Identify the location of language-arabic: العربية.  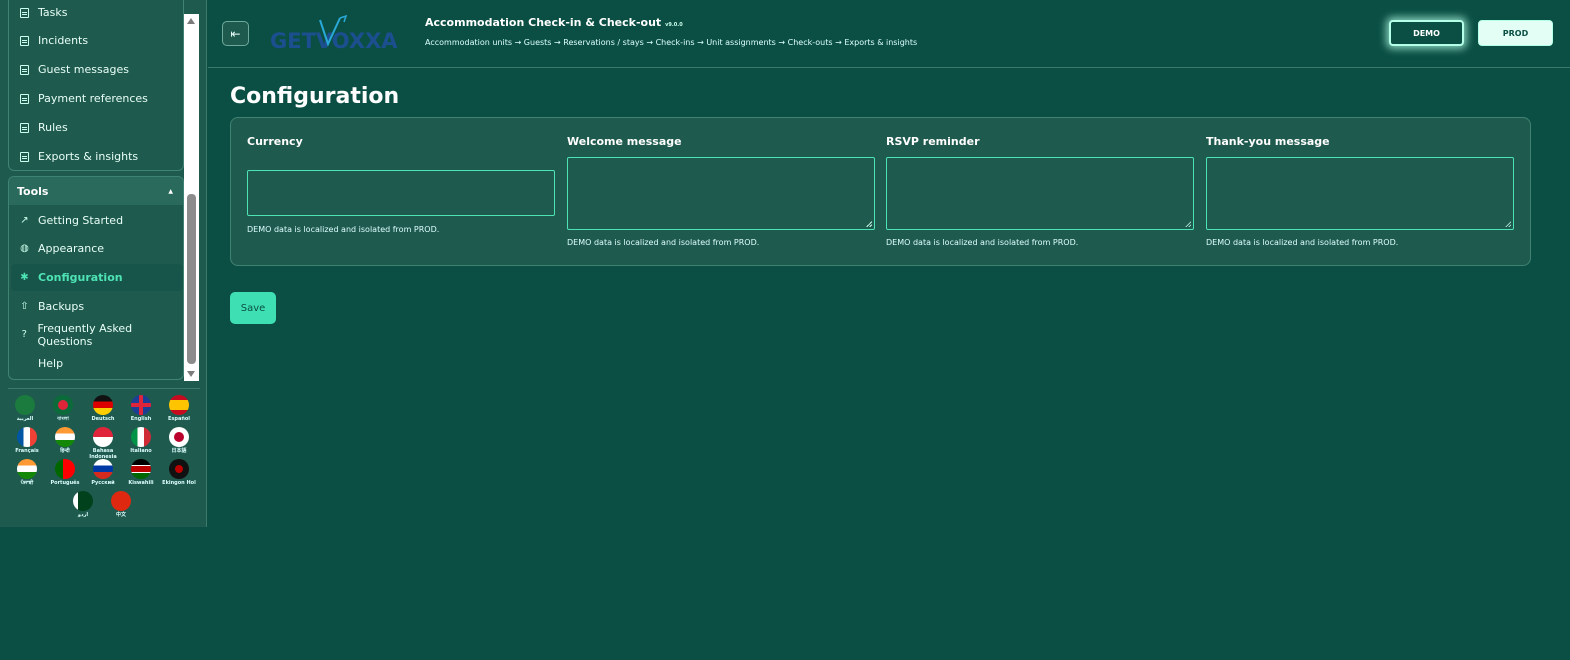
(25, 408).